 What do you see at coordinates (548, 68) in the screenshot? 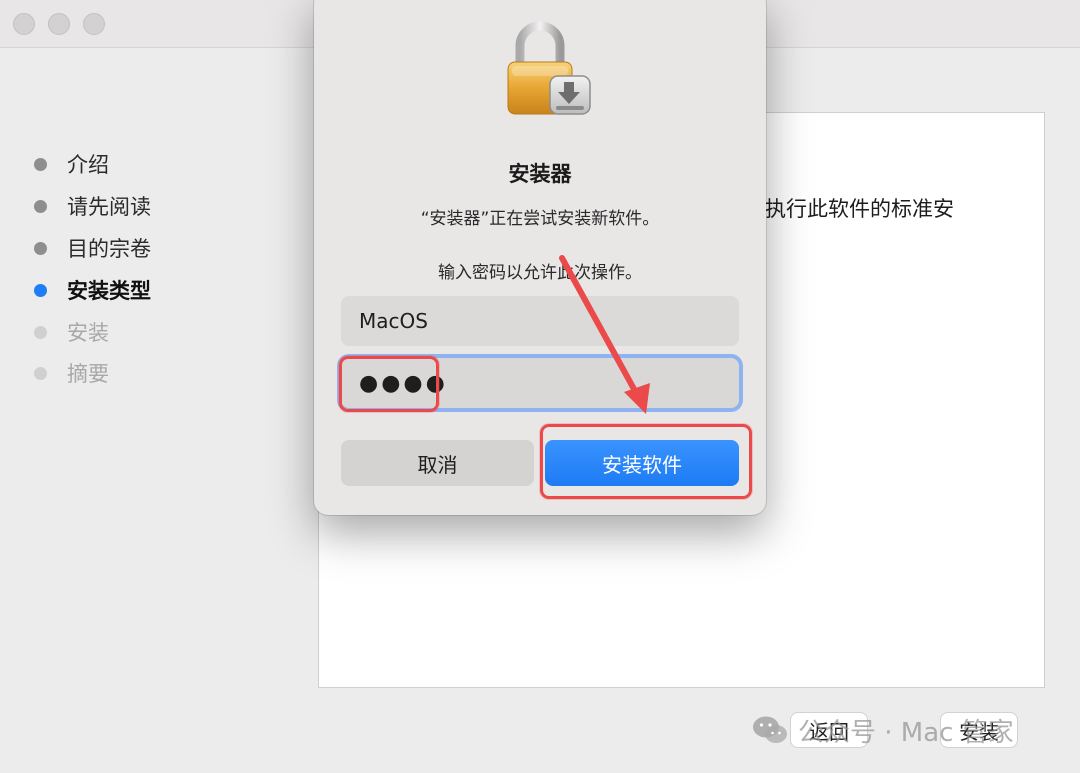
I see `lock-installer-icon` at bounding box center [548, 68].